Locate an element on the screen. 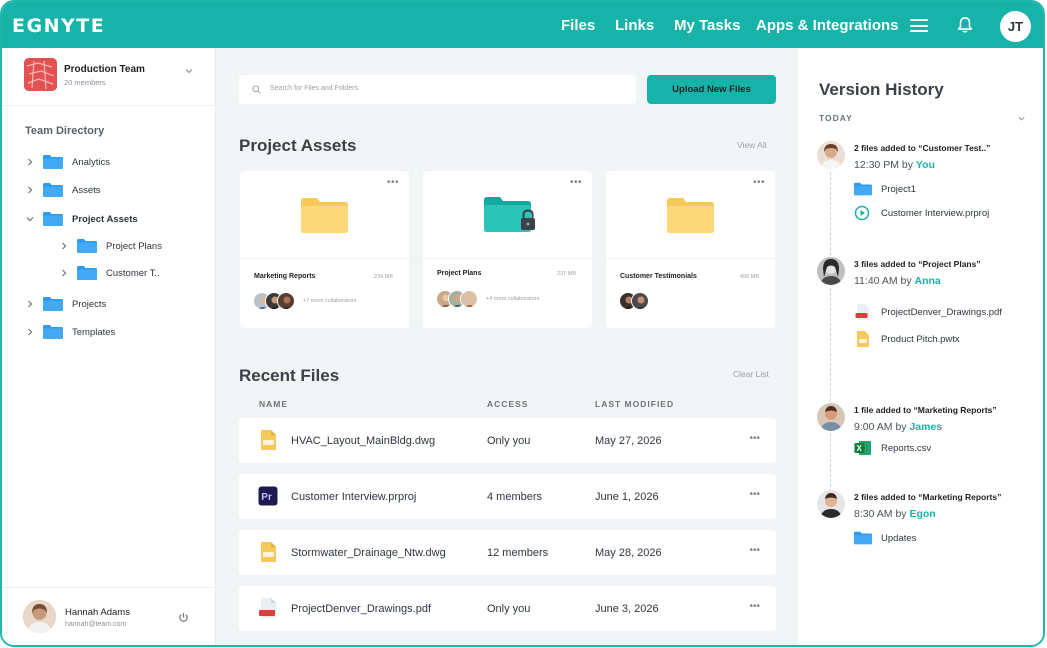  tree-item-assets: Assets is located at coordinates (63, 190).